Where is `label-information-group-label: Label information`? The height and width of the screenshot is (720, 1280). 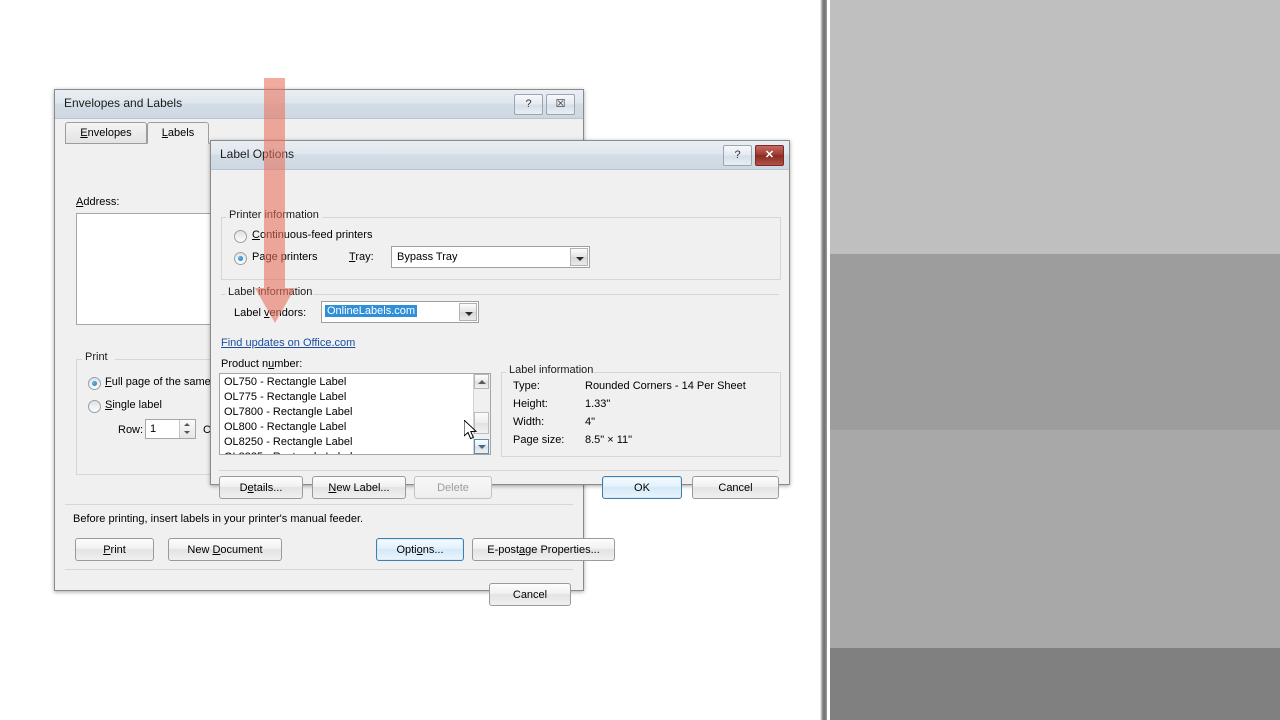 label-information-group-label: Label information is located at coordinates (551, 370).